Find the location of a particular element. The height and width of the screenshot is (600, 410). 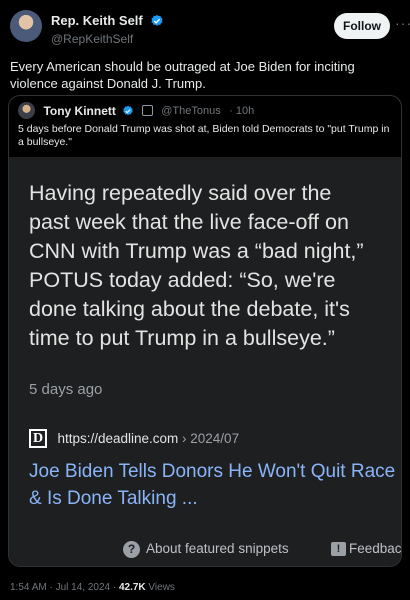

tweet-header: Rep. Keith Self @RepKeithSelf Follow ··· is located at coordinates (210, 28).